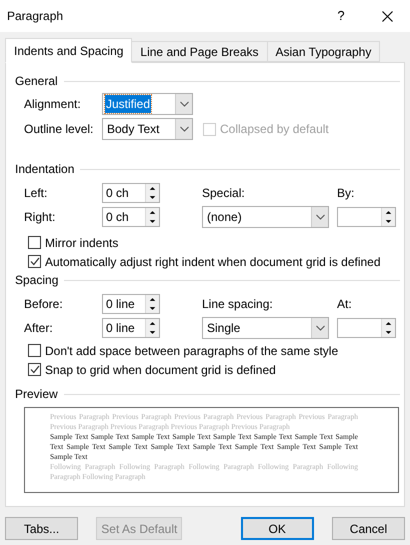 Image resolution: width=410 pixels, height=545 pixels. What do you see at coordinates (265, 217) in the screenshot?
I see `dropdown: (none)` at bounding box center [265, 217].